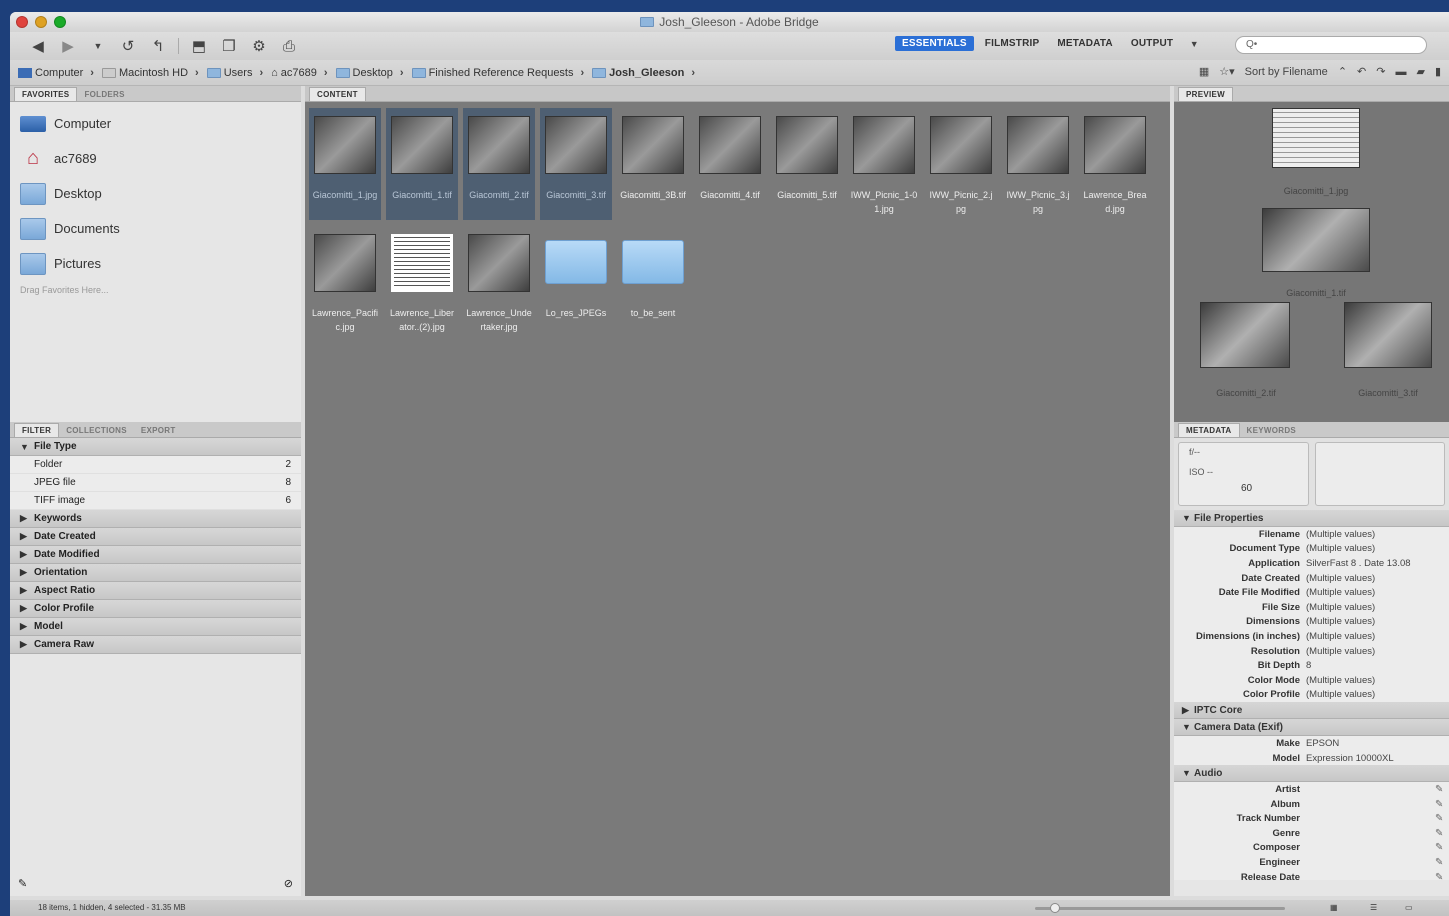  What do you see at coordinates (1152, 43) in the screenshot?
I see `workspace-output: OUTPUT` at bounding box center [1152, 43].